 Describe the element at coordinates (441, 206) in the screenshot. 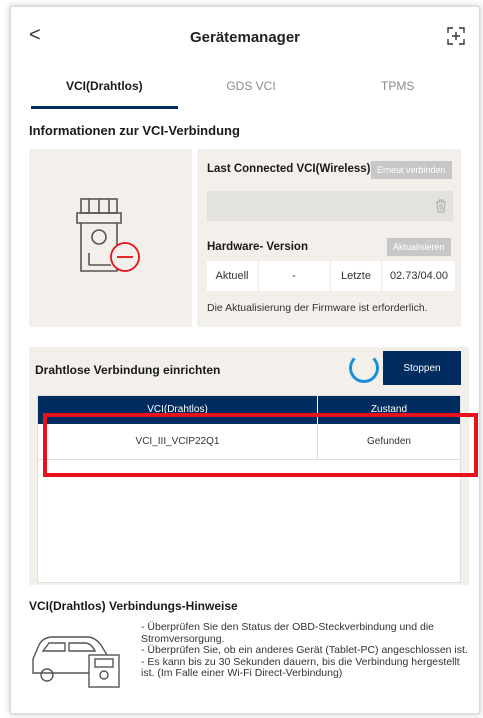

I see `trash-icon` at that location.